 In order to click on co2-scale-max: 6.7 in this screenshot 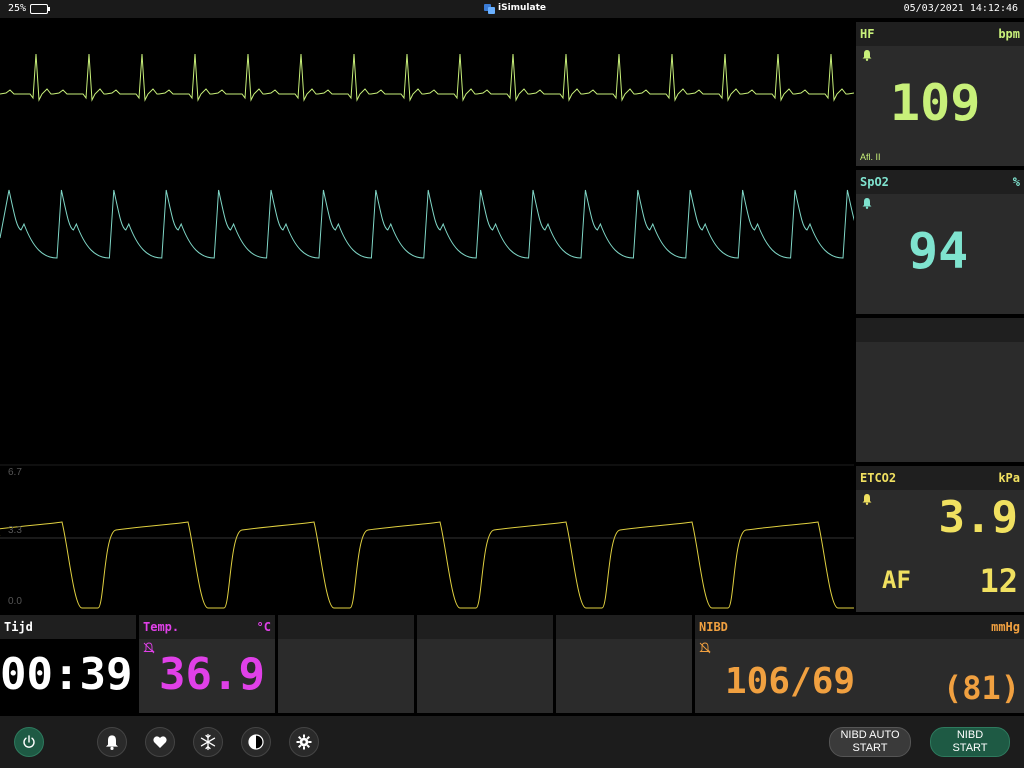, I will do `click(15, 472)`.